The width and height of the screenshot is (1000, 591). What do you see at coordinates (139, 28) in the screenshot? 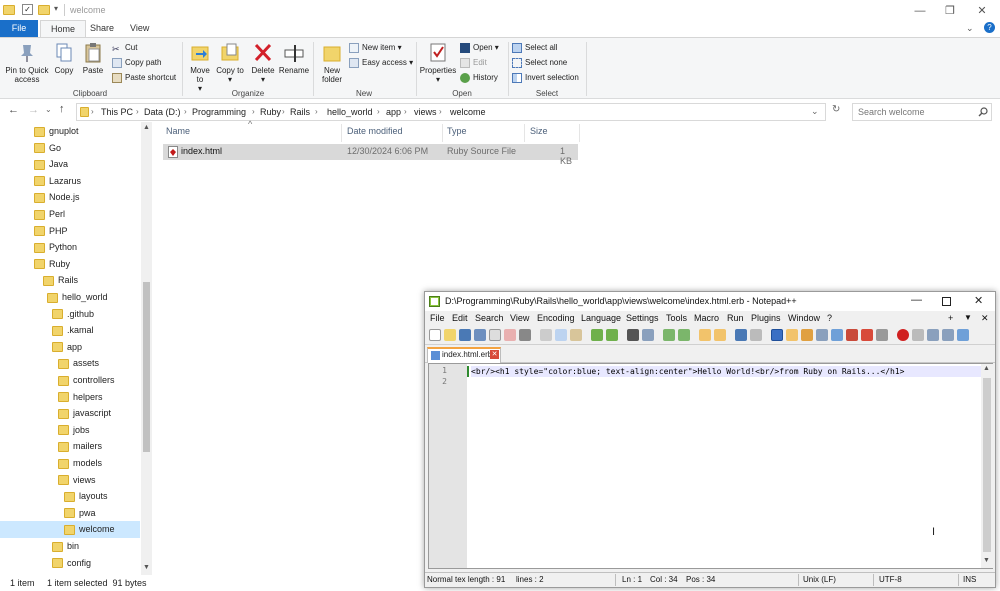
I see `tab-view: View` at bounding box center [139, 28].